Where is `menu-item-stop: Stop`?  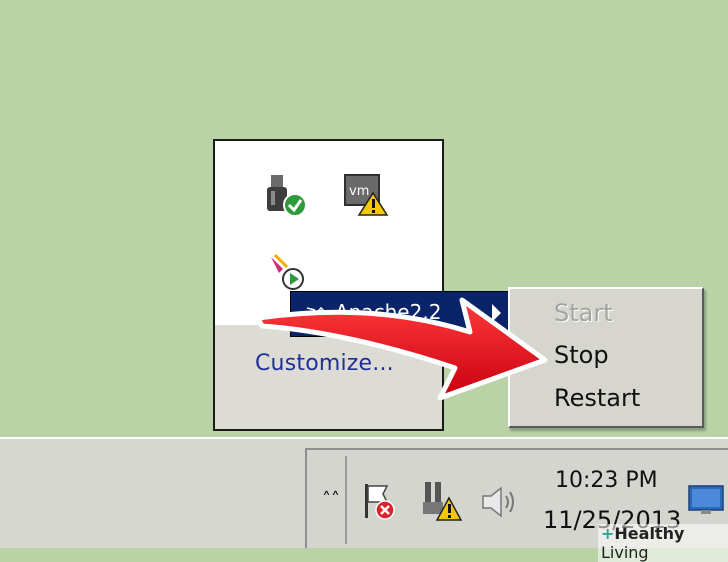 menu-item-stop: Stop is located at coordinates (581, 355).